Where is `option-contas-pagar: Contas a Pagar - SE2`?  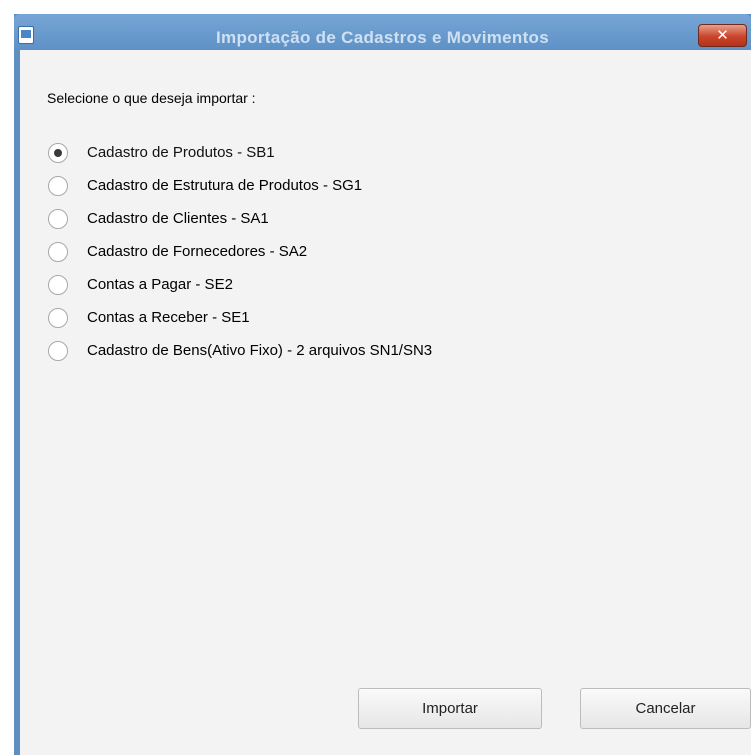 option-contas-pagar: Contas a Pagar - SE2 is located at coordinates (240, 284).